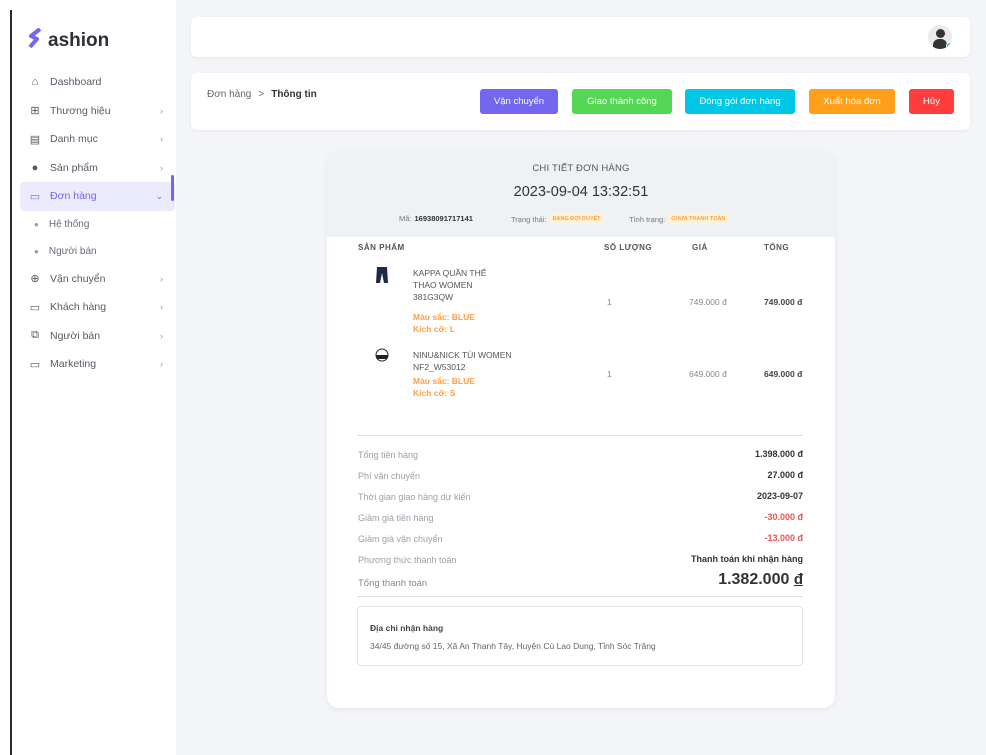  What do you see at coordinates (414, 497) in the screenshot?
I see `eta-label: Thời gian giao hàng dự kiến` at bounding box center [414, 497].